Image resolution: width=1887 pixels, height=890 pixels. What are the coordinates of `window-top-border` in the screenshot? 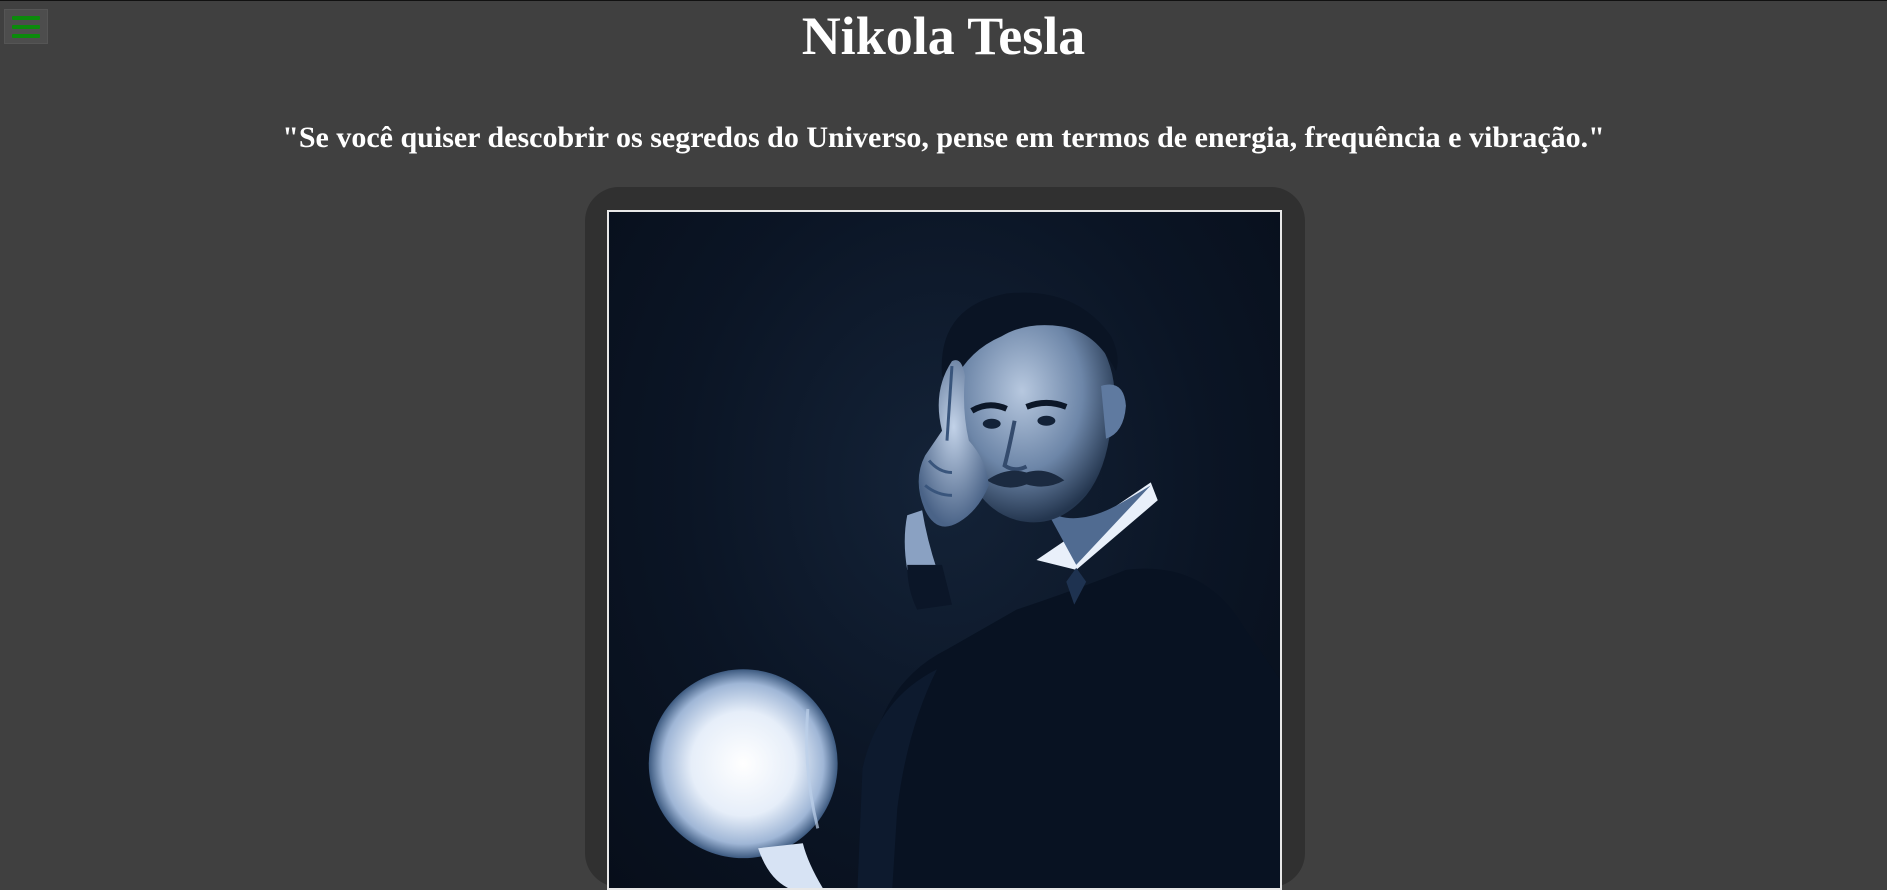 It's located at (943, 0).